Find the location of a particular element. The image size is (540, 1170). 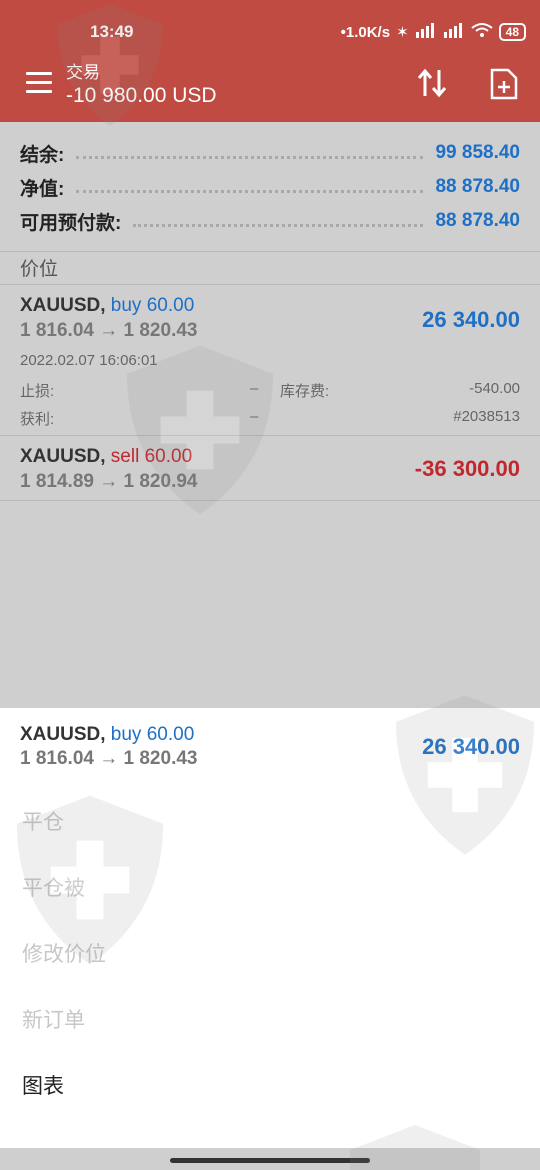

position-prices: 1 816.04 → 1 820.43 is located at coordinates (109, 330).